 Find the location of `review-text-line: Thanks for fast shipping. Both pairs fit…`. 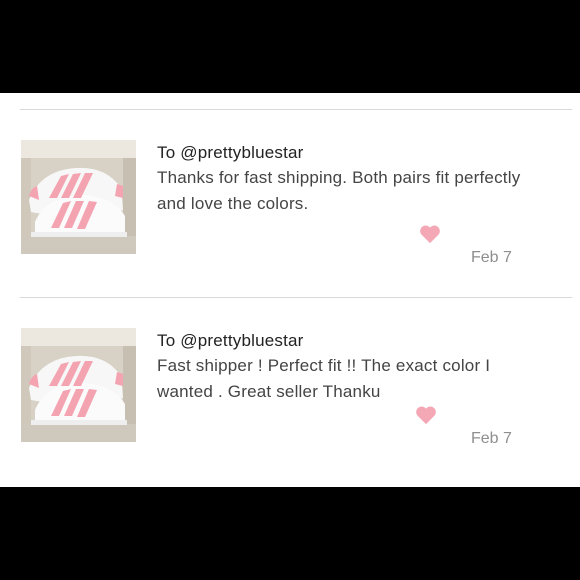

review-text-line: Thanks for fast shipping. Both pairs fit… is located at coordinates (339, 177).